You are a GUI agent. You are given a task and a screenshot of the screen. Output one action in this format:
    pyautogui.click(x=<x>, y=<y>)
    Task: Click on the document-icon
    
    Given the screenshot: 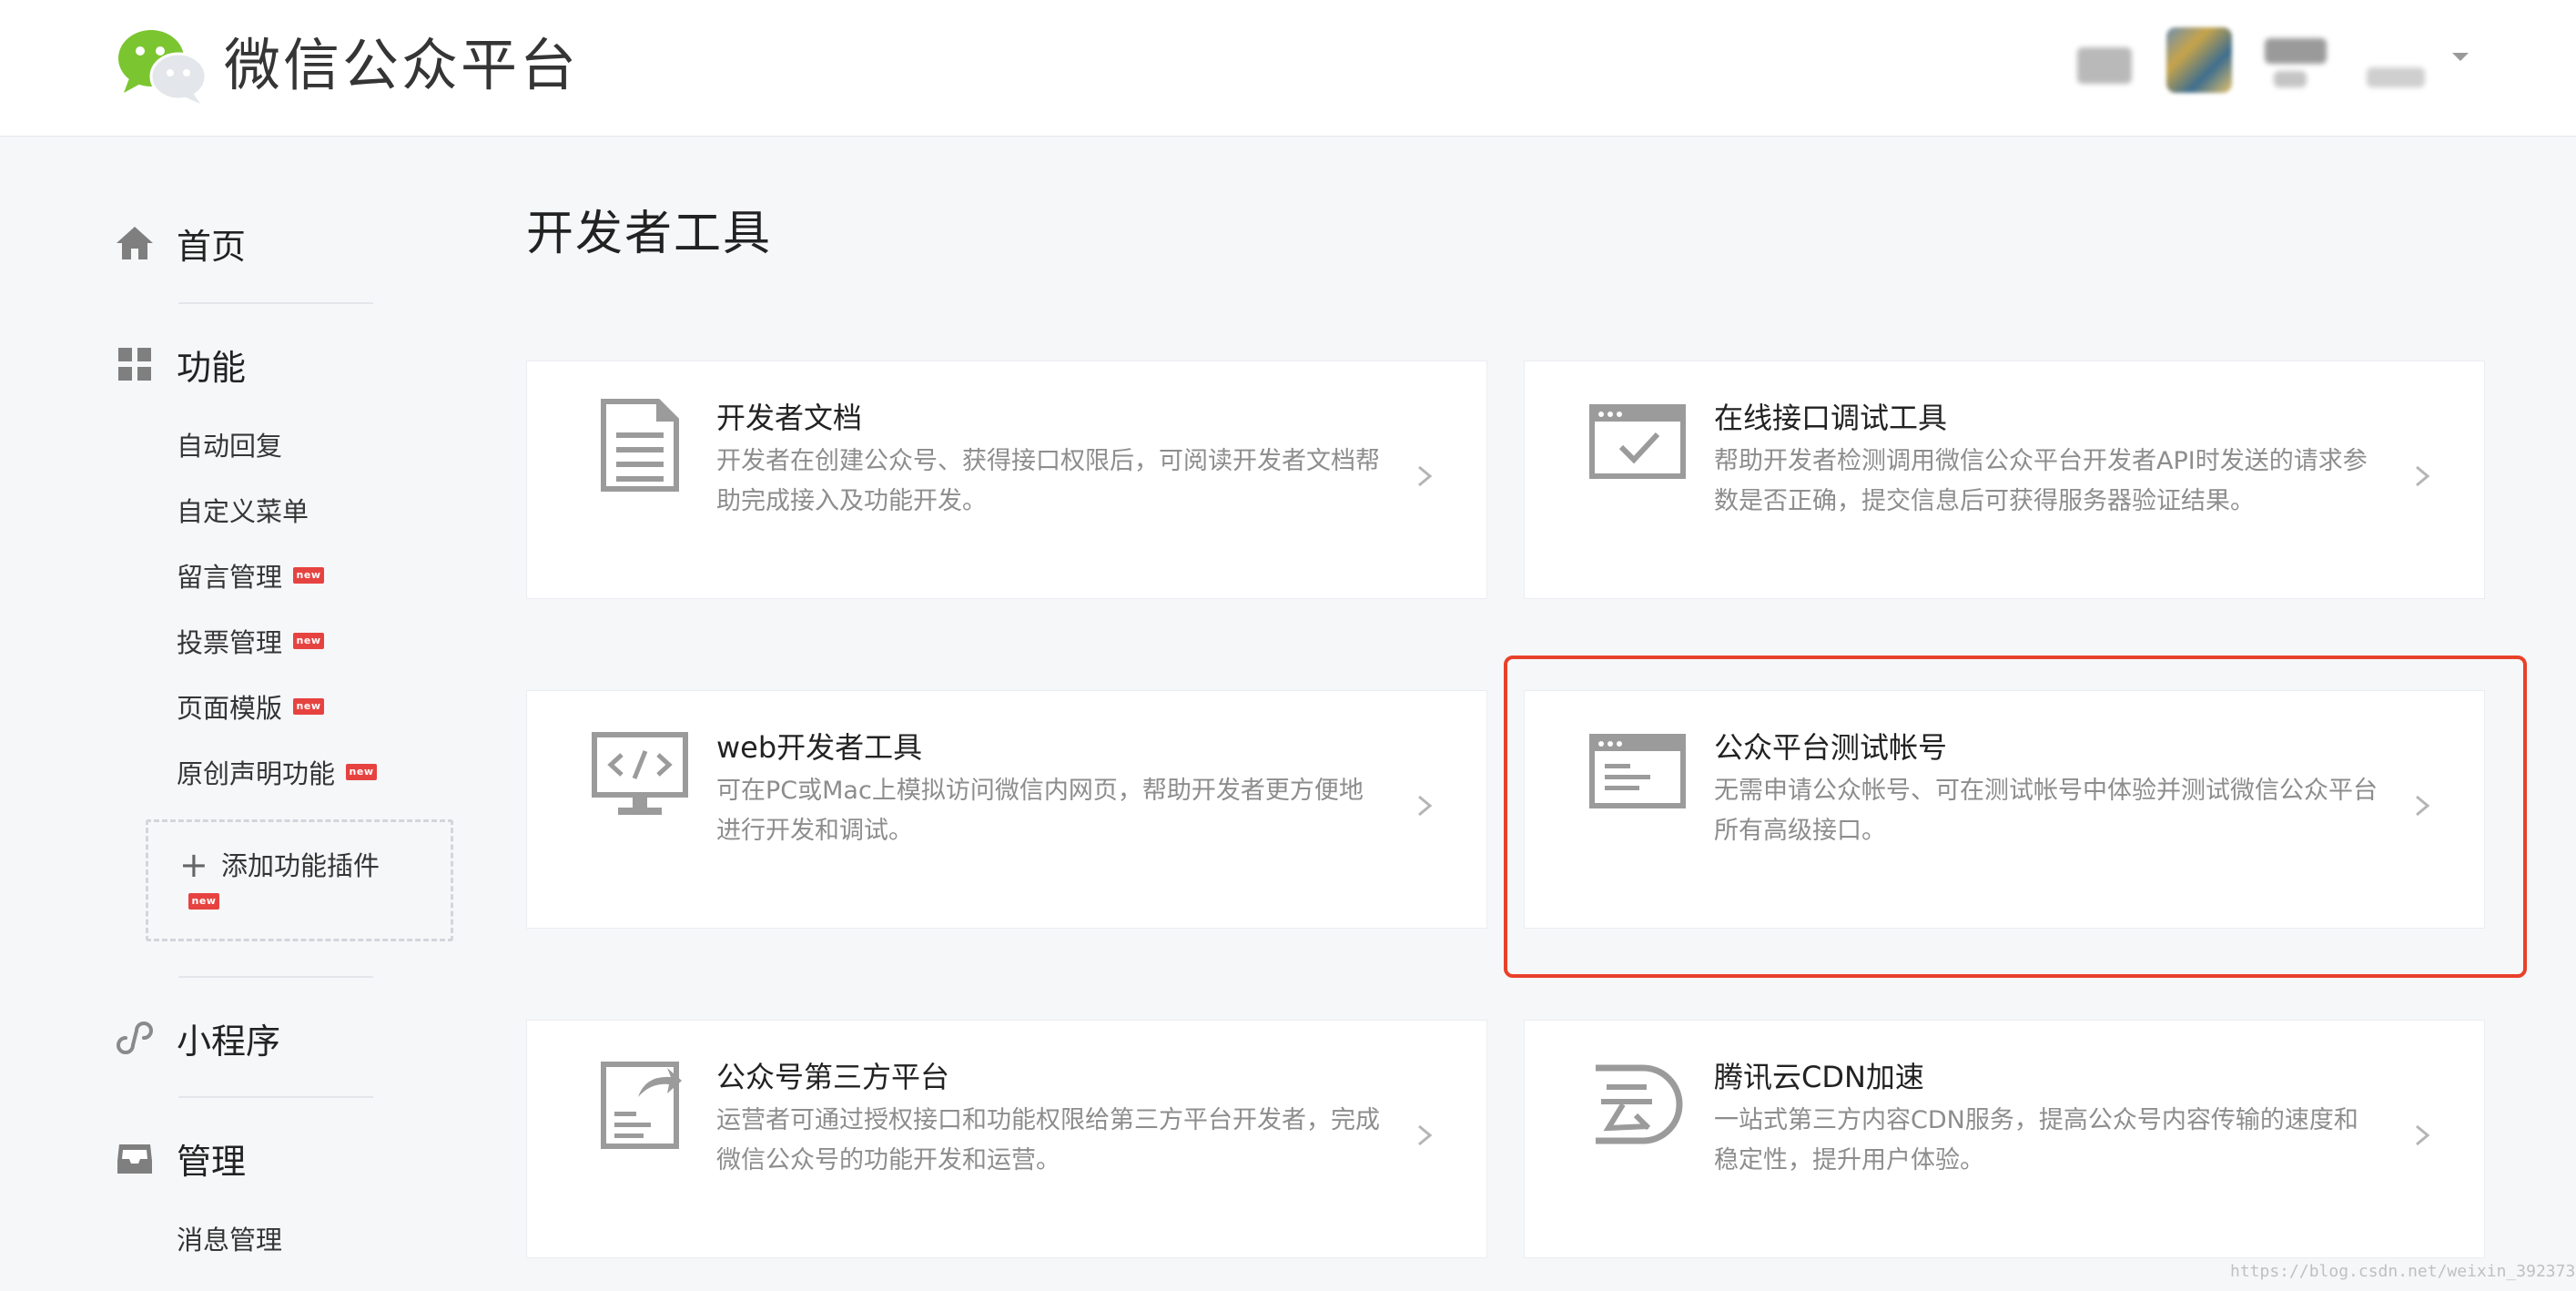 What is the action you would take?
    pyautogui.click(x=640, y=445)
    